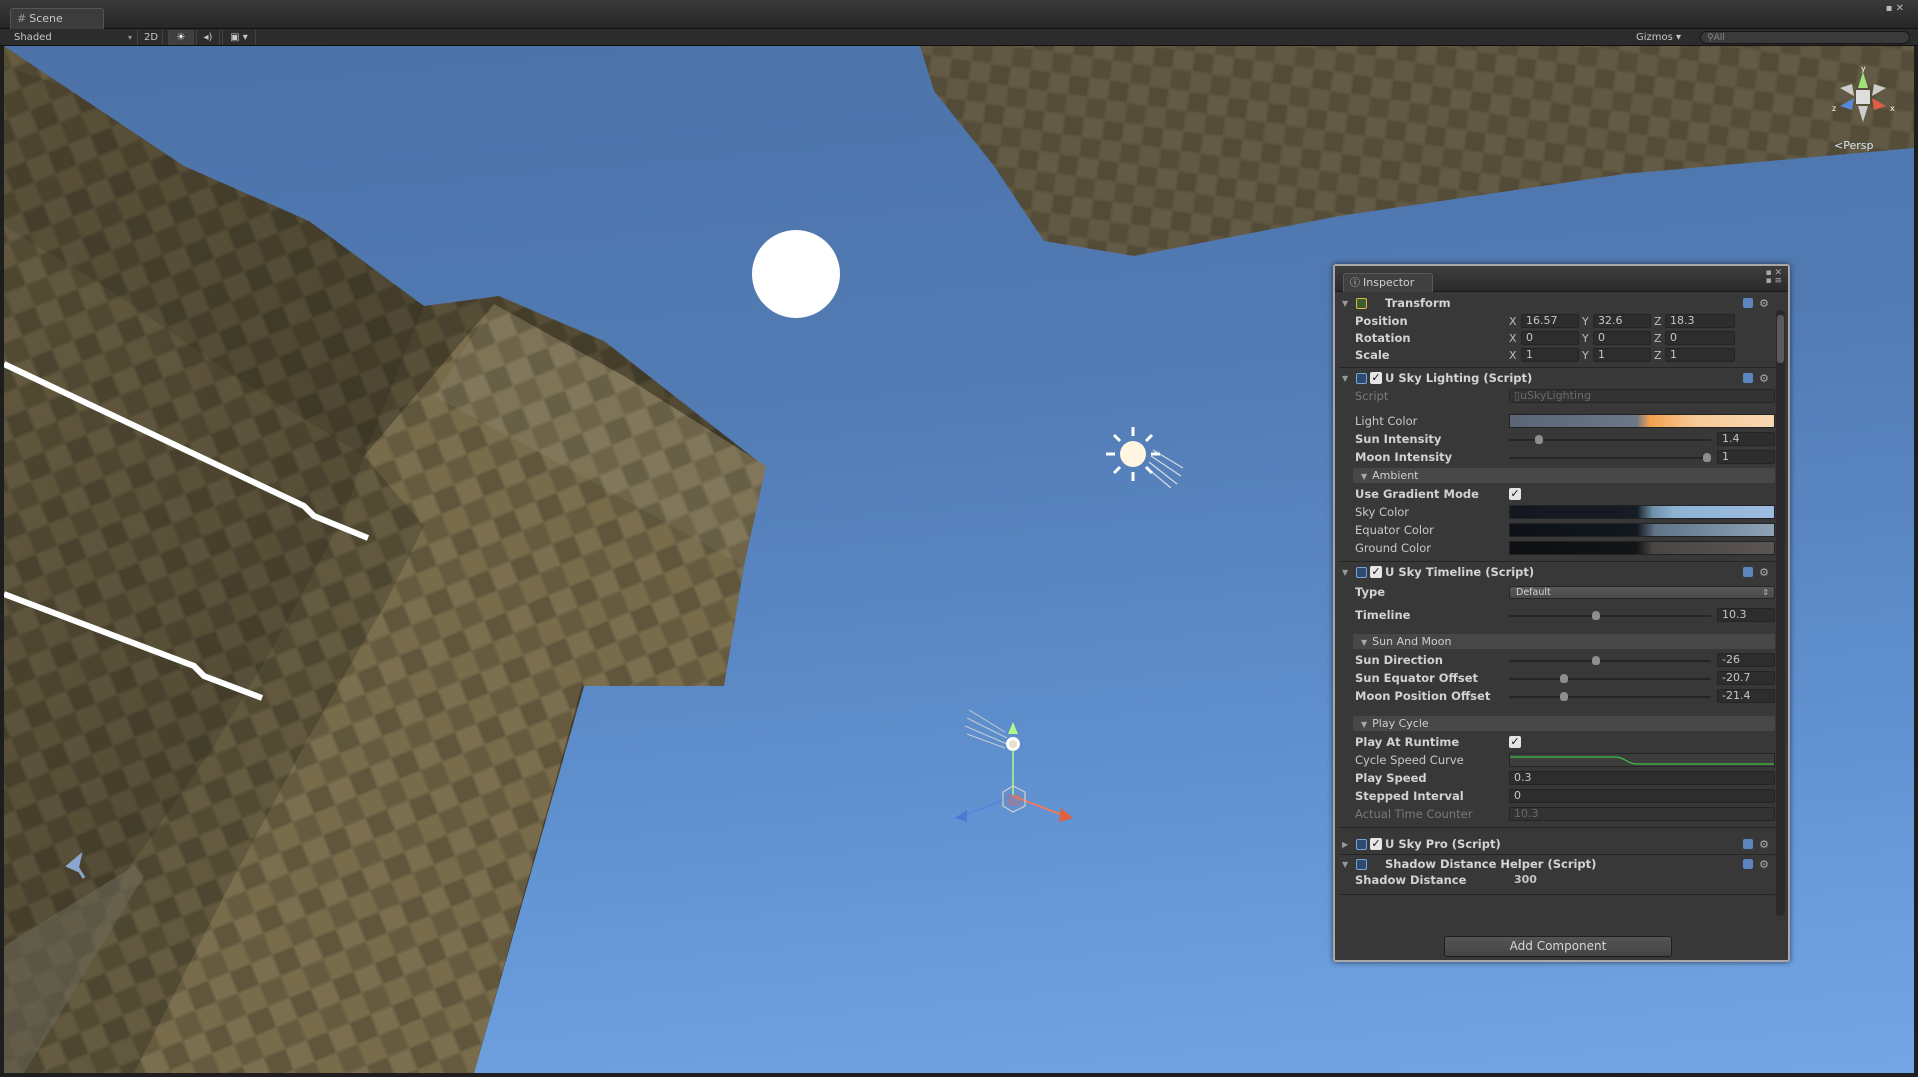 The height and width of the screenshot is (1077, 1918). Describe the element at coordinates (1642, 512) in the screenshot. I see `sky-color-gradient` at that location.